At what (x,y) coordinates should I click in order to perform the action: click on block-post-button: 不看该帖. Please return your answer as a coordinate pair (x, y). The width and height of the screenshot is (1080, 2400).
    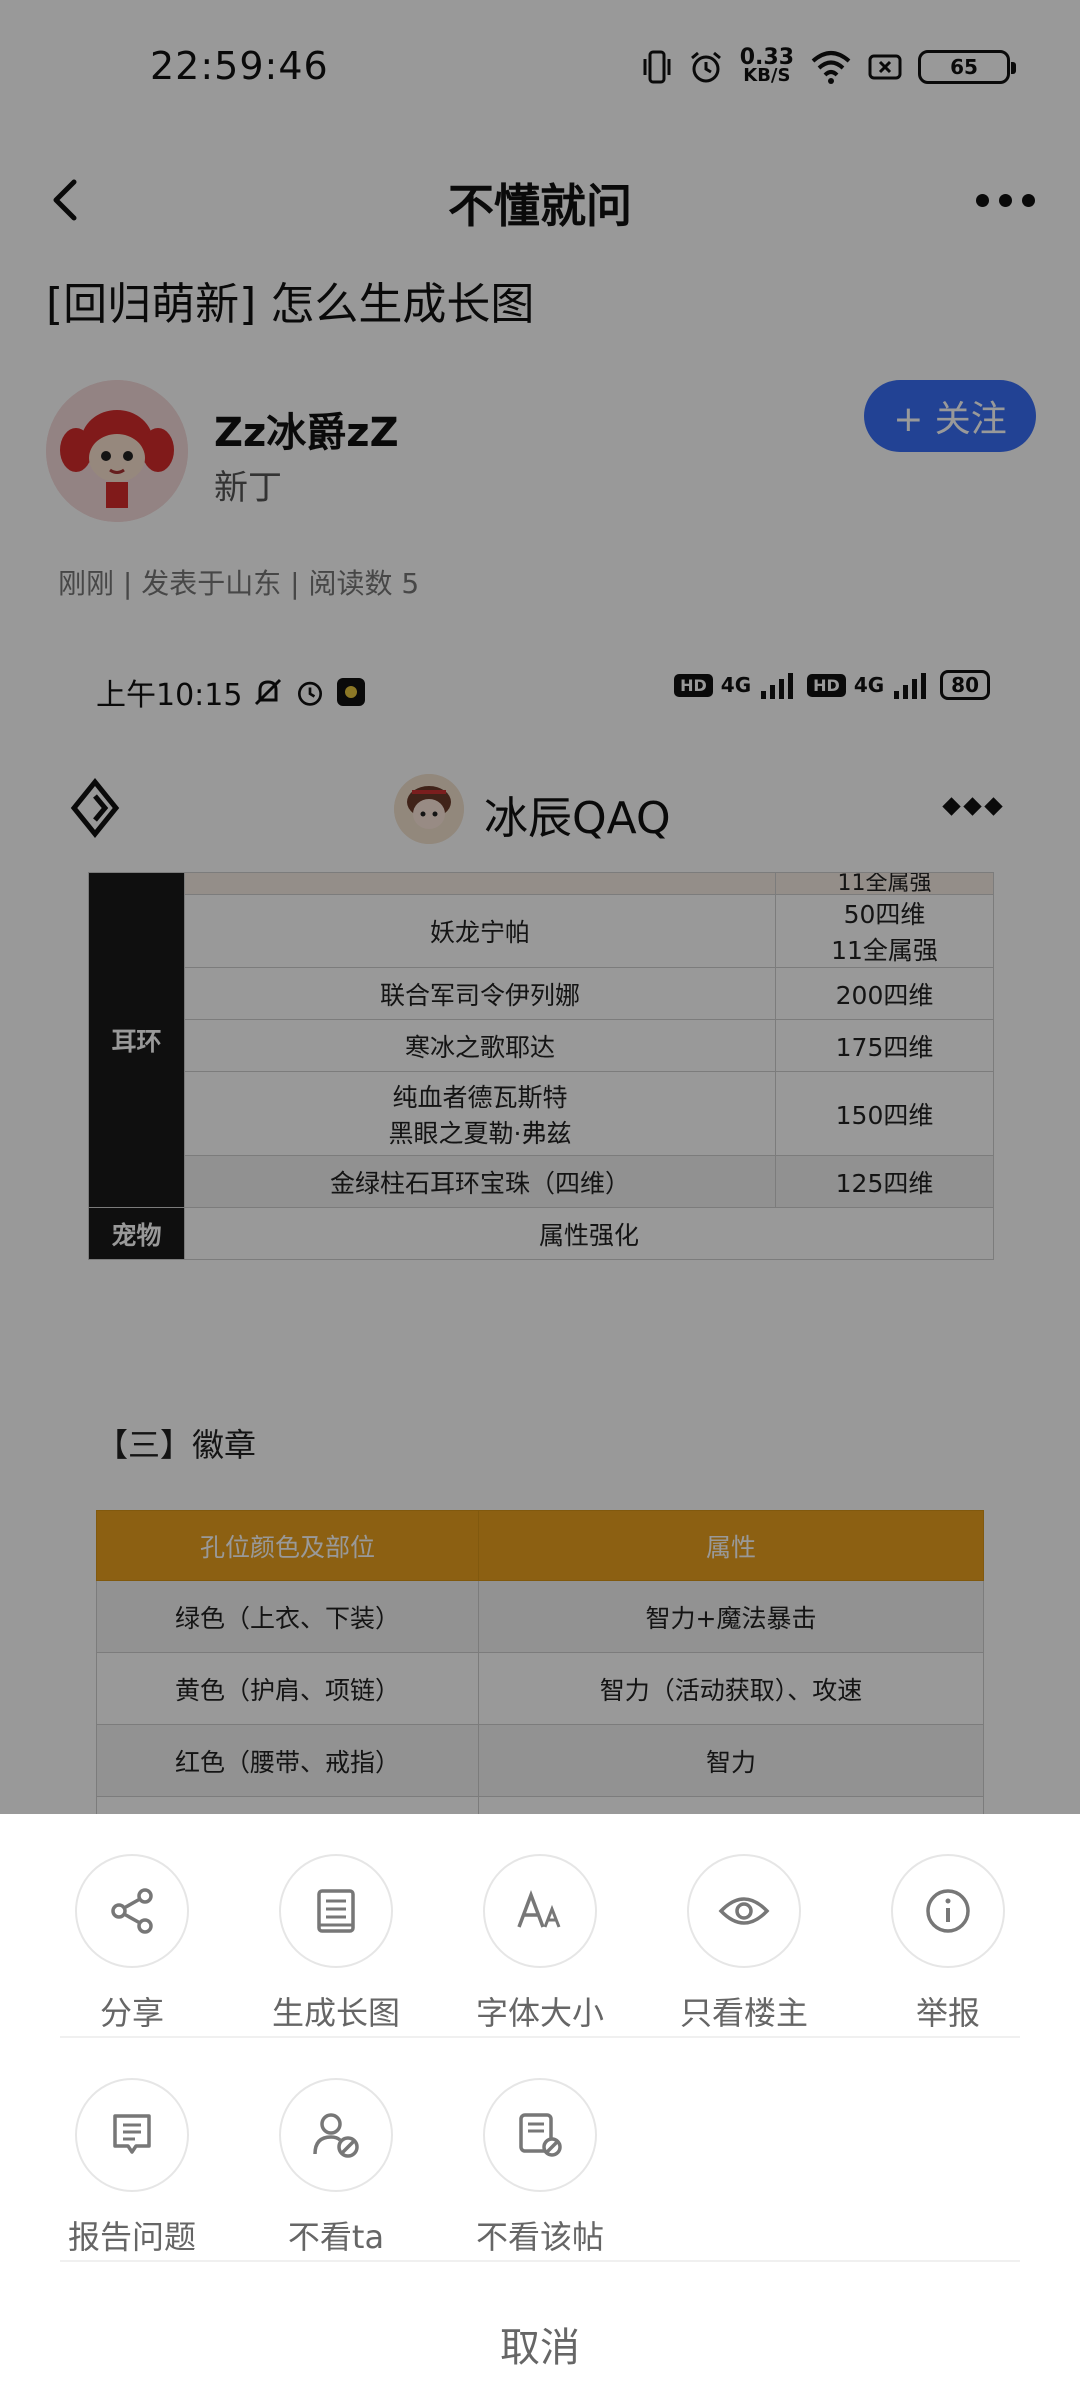
    Looking at the image, I should click on (540, 2168).